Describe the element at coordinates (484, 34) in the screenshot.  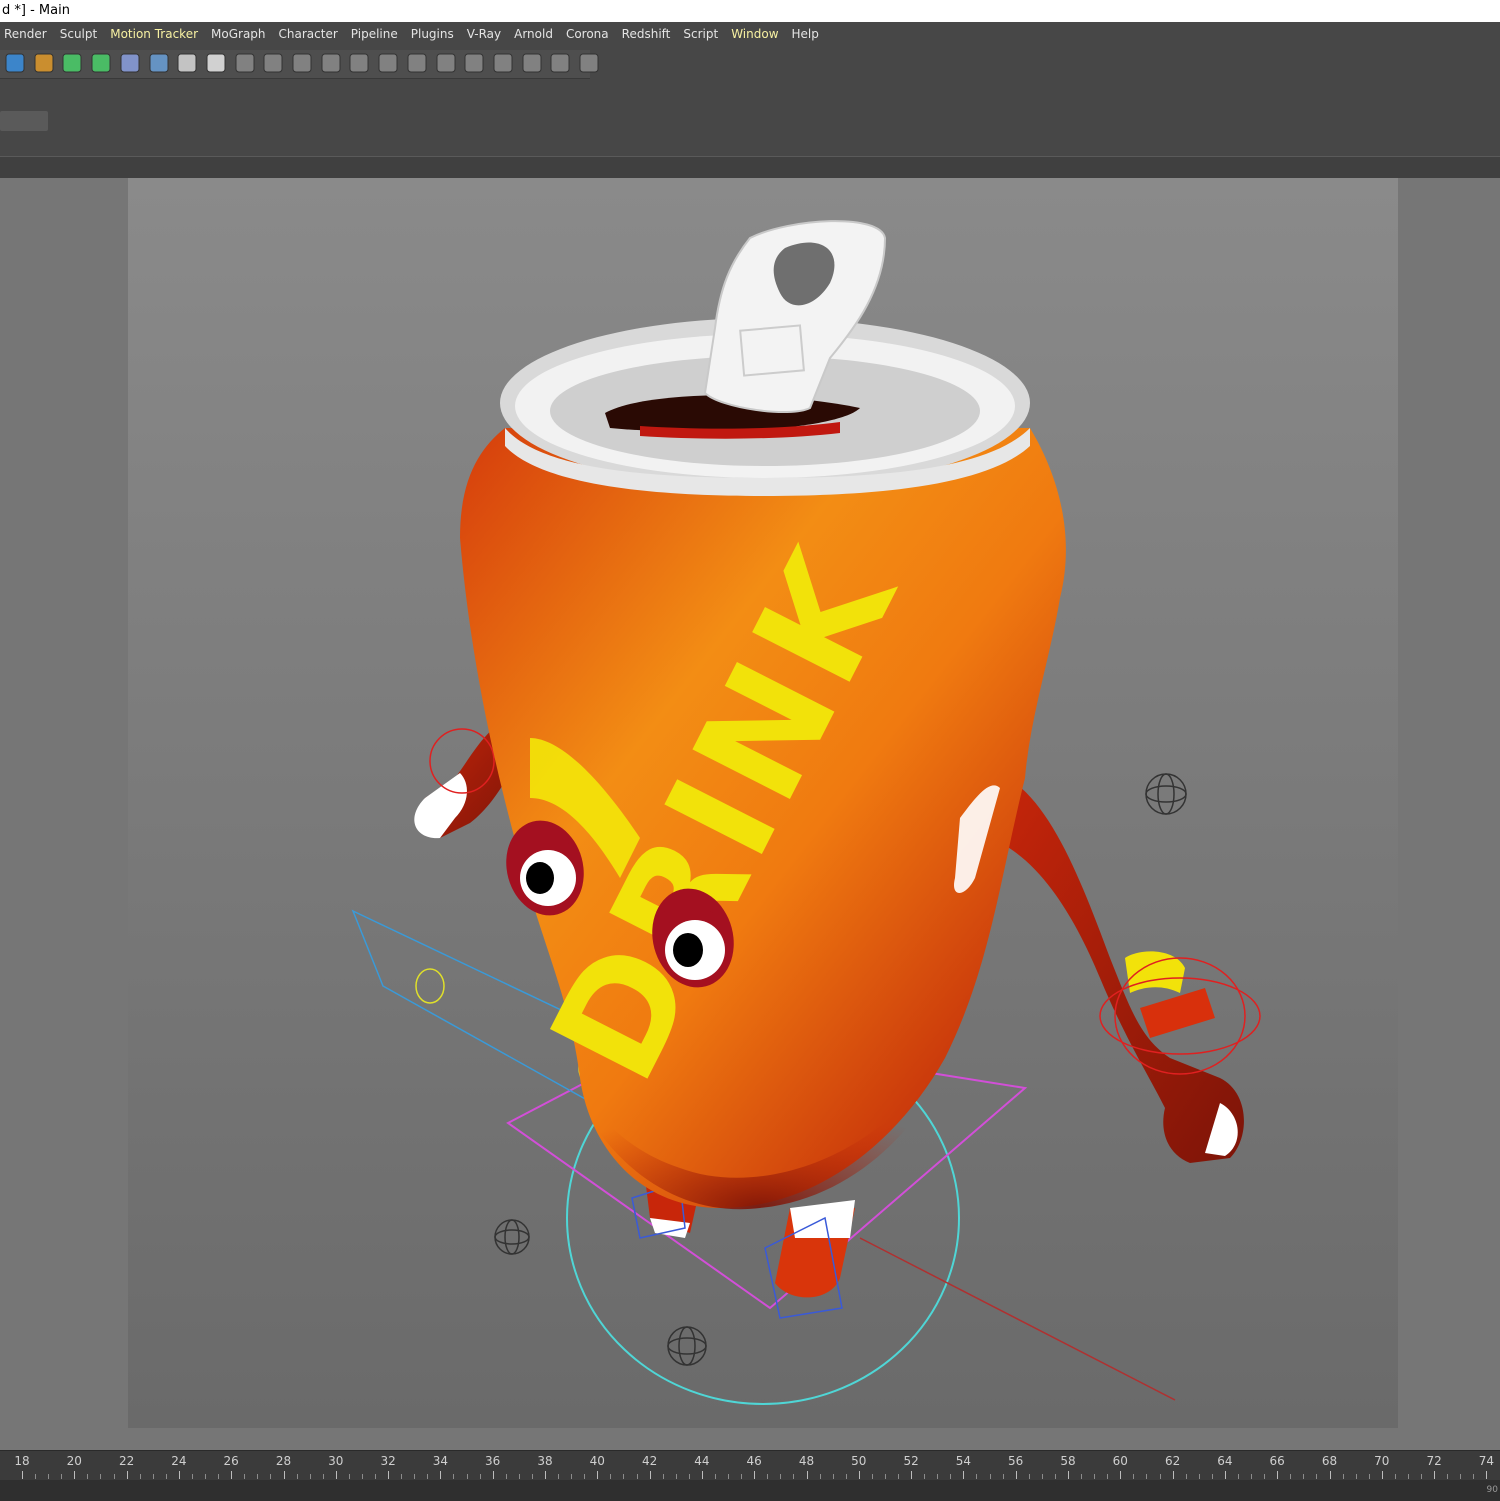
I see `menu-v-ray: V-Ray` at that location.